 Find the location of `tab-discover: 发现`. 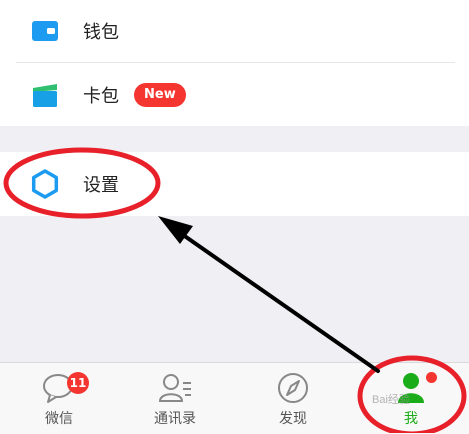

tab-discover: 发现 is located at coordinates (293, 398).